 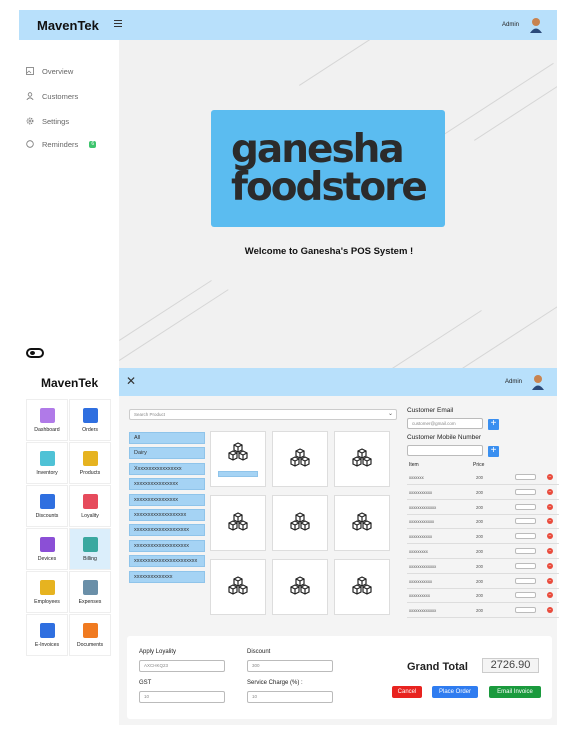 What do you see at coordinates (90, 415) in the screenshot?
I see `orders-icon` at bounding box center [90, 415].